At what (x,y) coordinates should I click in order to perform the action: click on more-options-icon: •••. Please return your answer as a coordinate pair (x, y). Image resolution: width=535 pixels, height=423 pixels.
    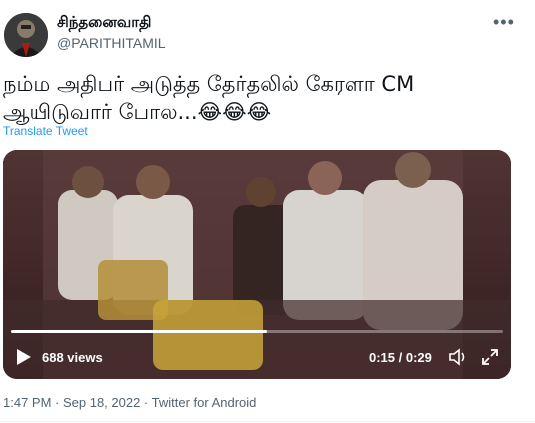
    Looking at the image, I should click on (504, 22).